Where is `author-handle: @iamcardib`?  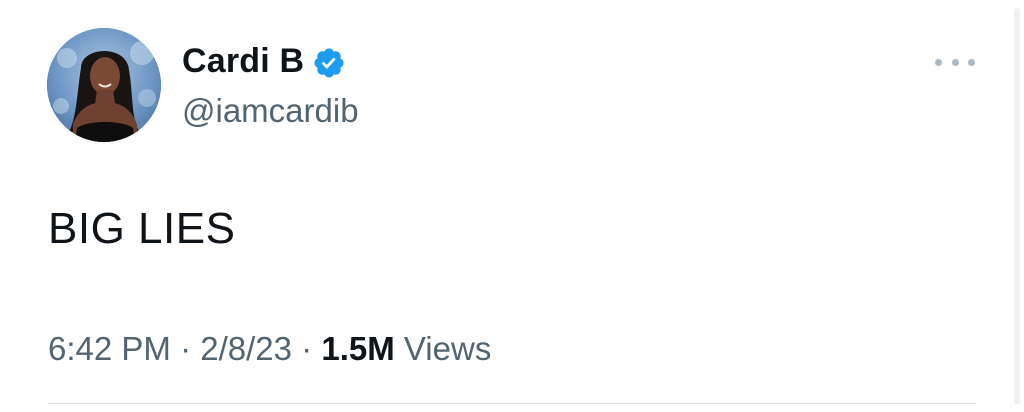 author-handle: @iamcardib is located at coordinates (270, 111).